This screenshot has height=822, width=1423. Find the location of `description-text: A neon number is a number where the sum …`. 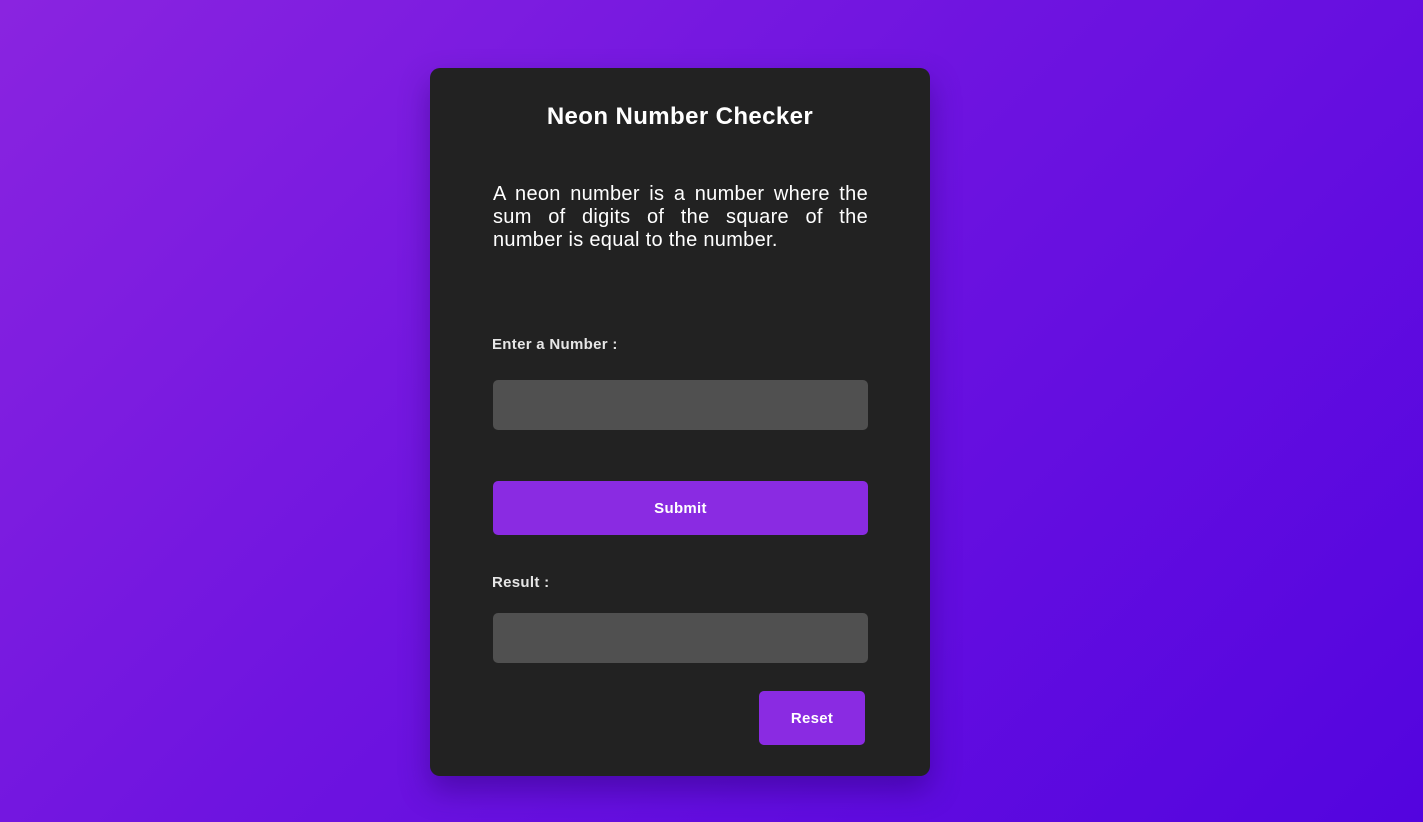

description-text: A neon number is a number where the sum … is located at coordinates (680, 217).